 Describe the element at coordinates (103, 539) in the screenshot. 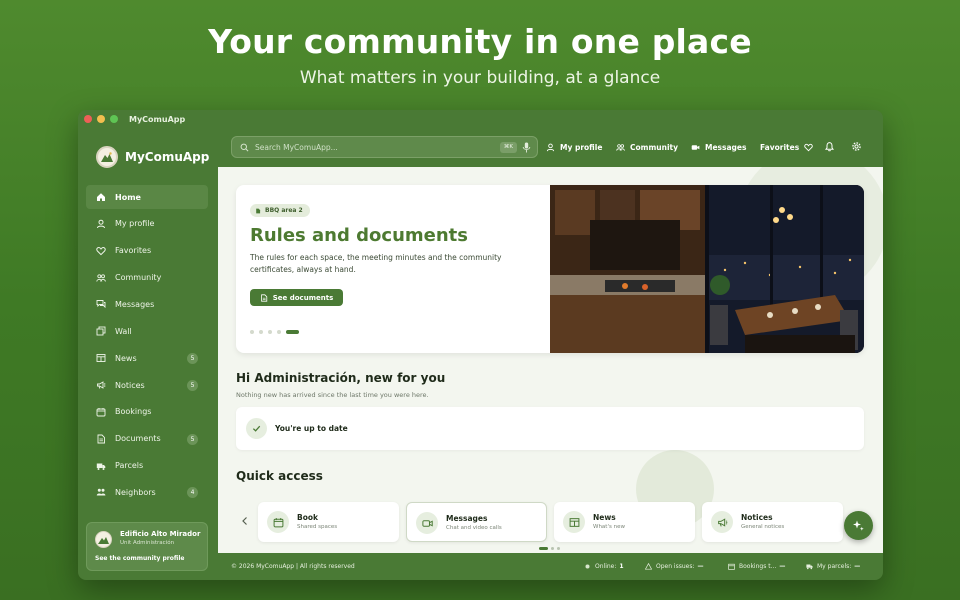

I see `building-avatar` at that location.